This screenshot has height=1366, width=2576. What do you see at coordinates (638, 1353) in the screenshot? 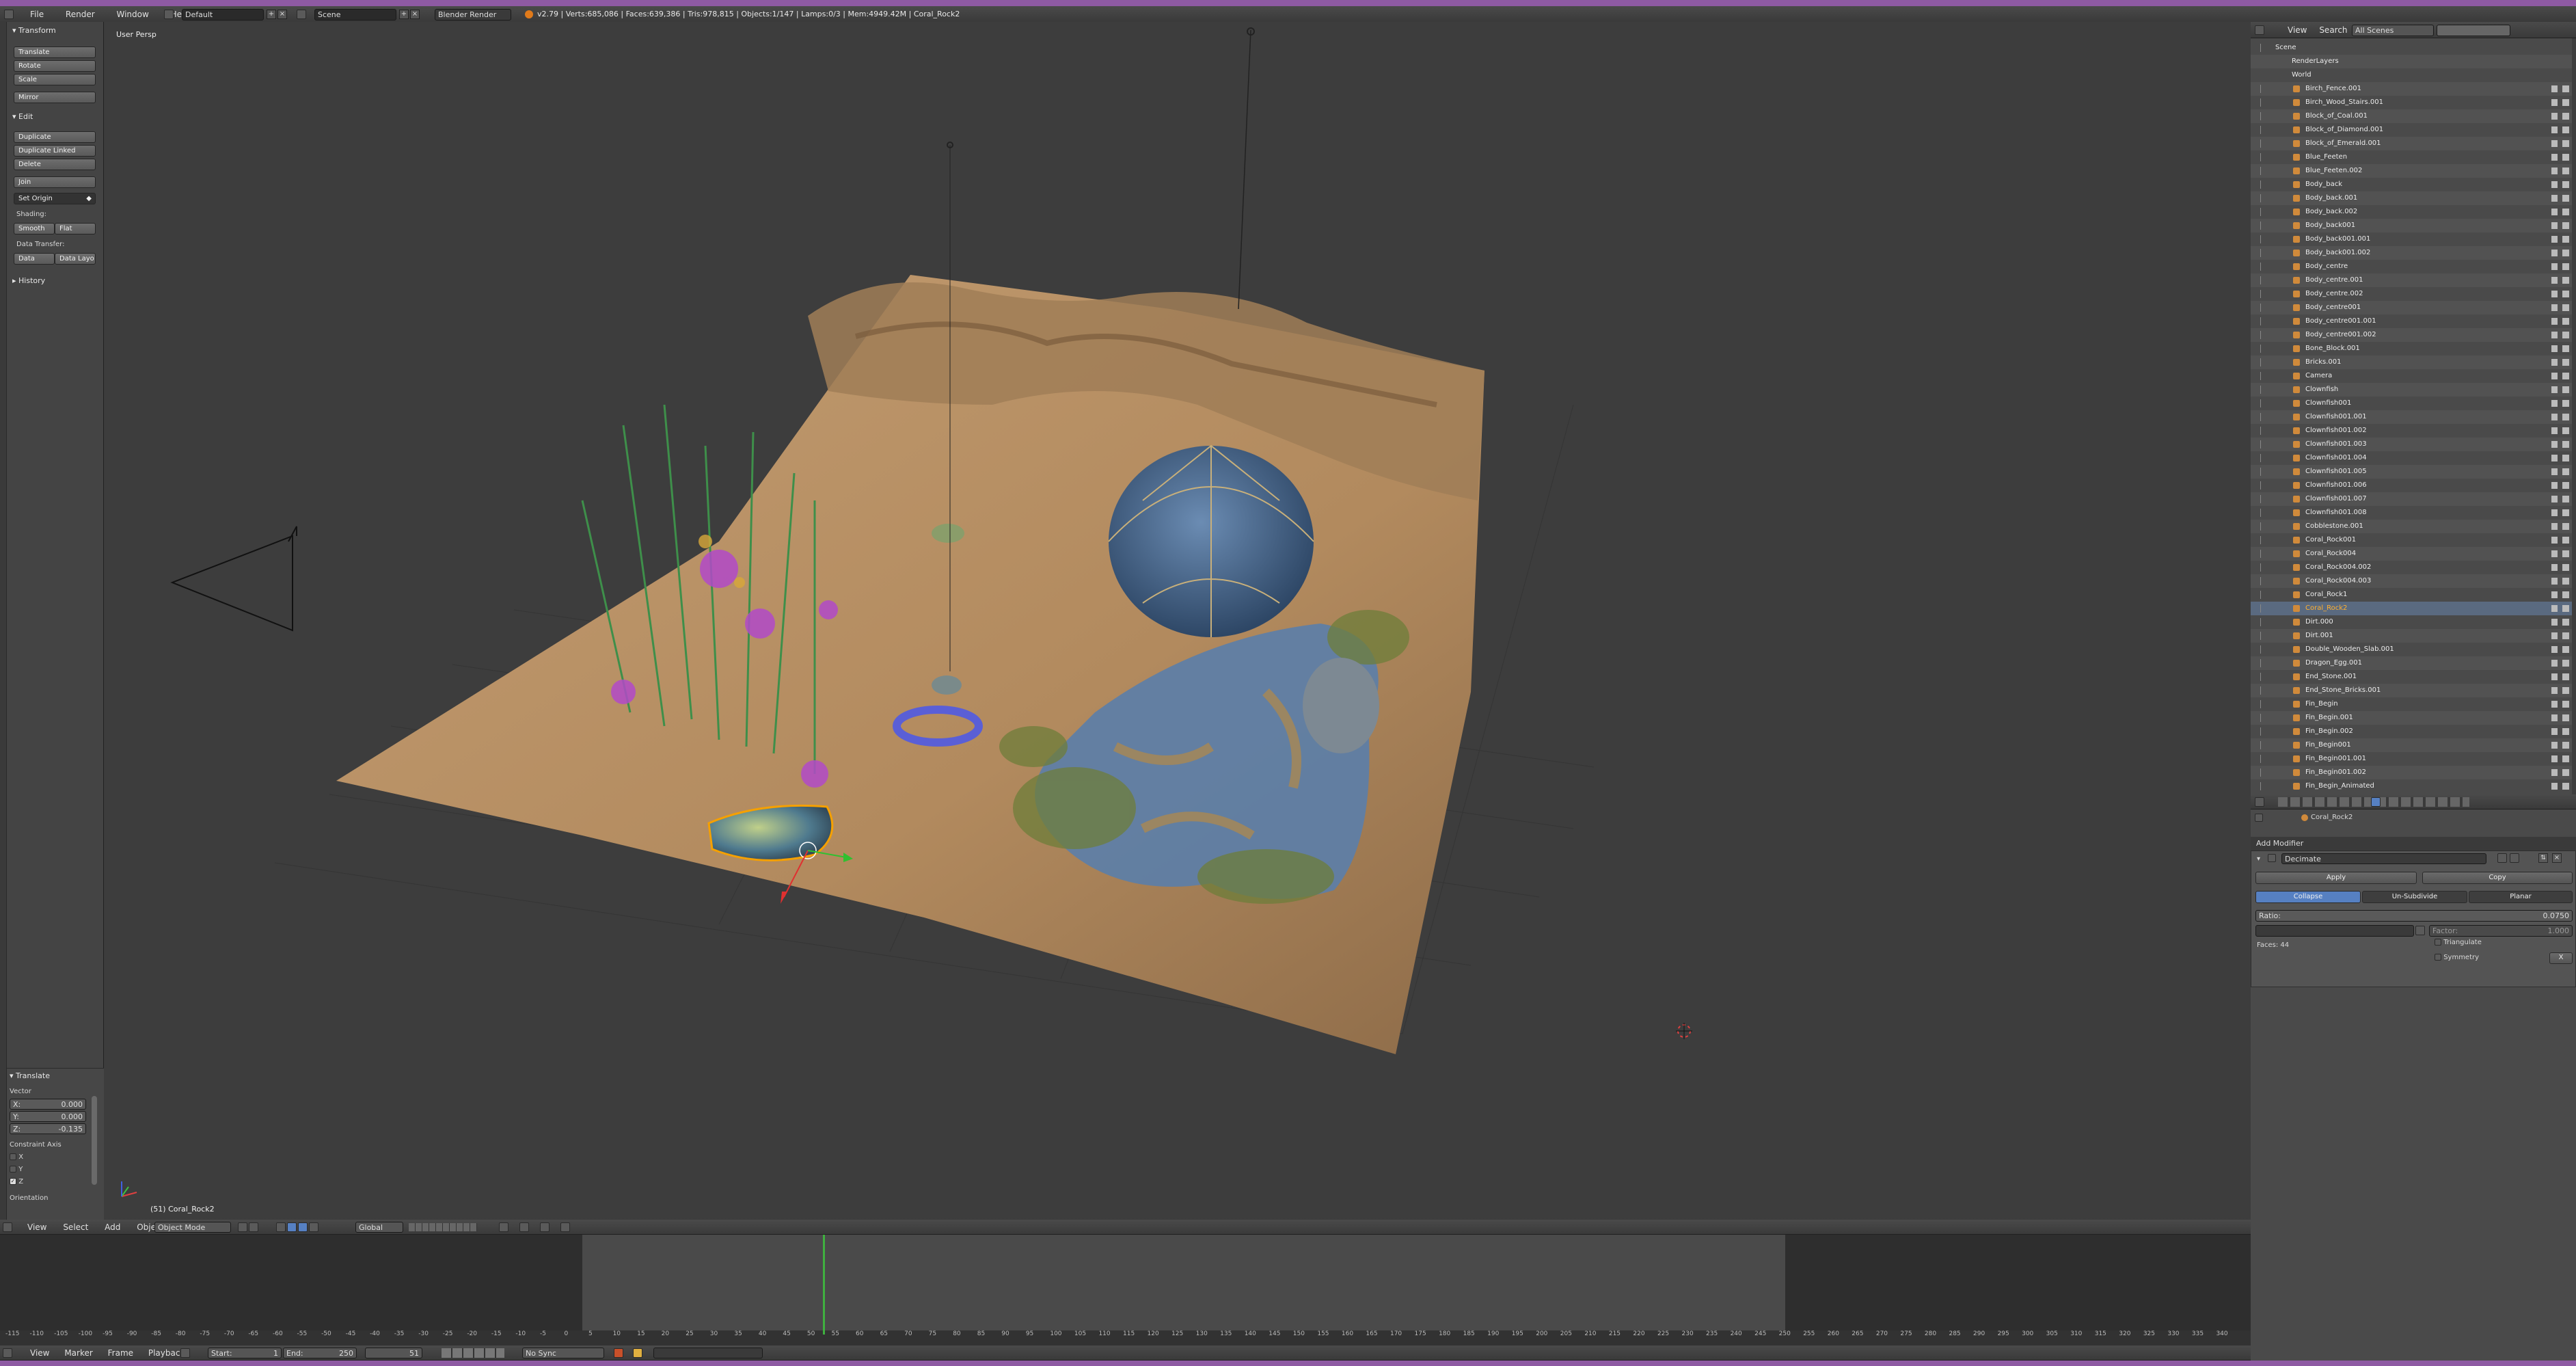
I see `keying-set-icon` at bounding box center [638, 1353].